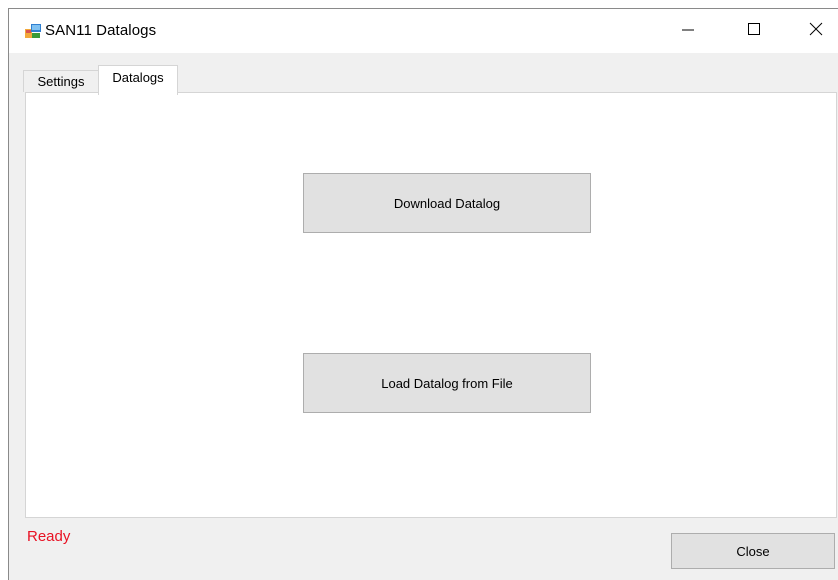 This screenshot has width=838, height=580. I want to click on title-bar: SAN11 Datalogs, so click(423, 31).